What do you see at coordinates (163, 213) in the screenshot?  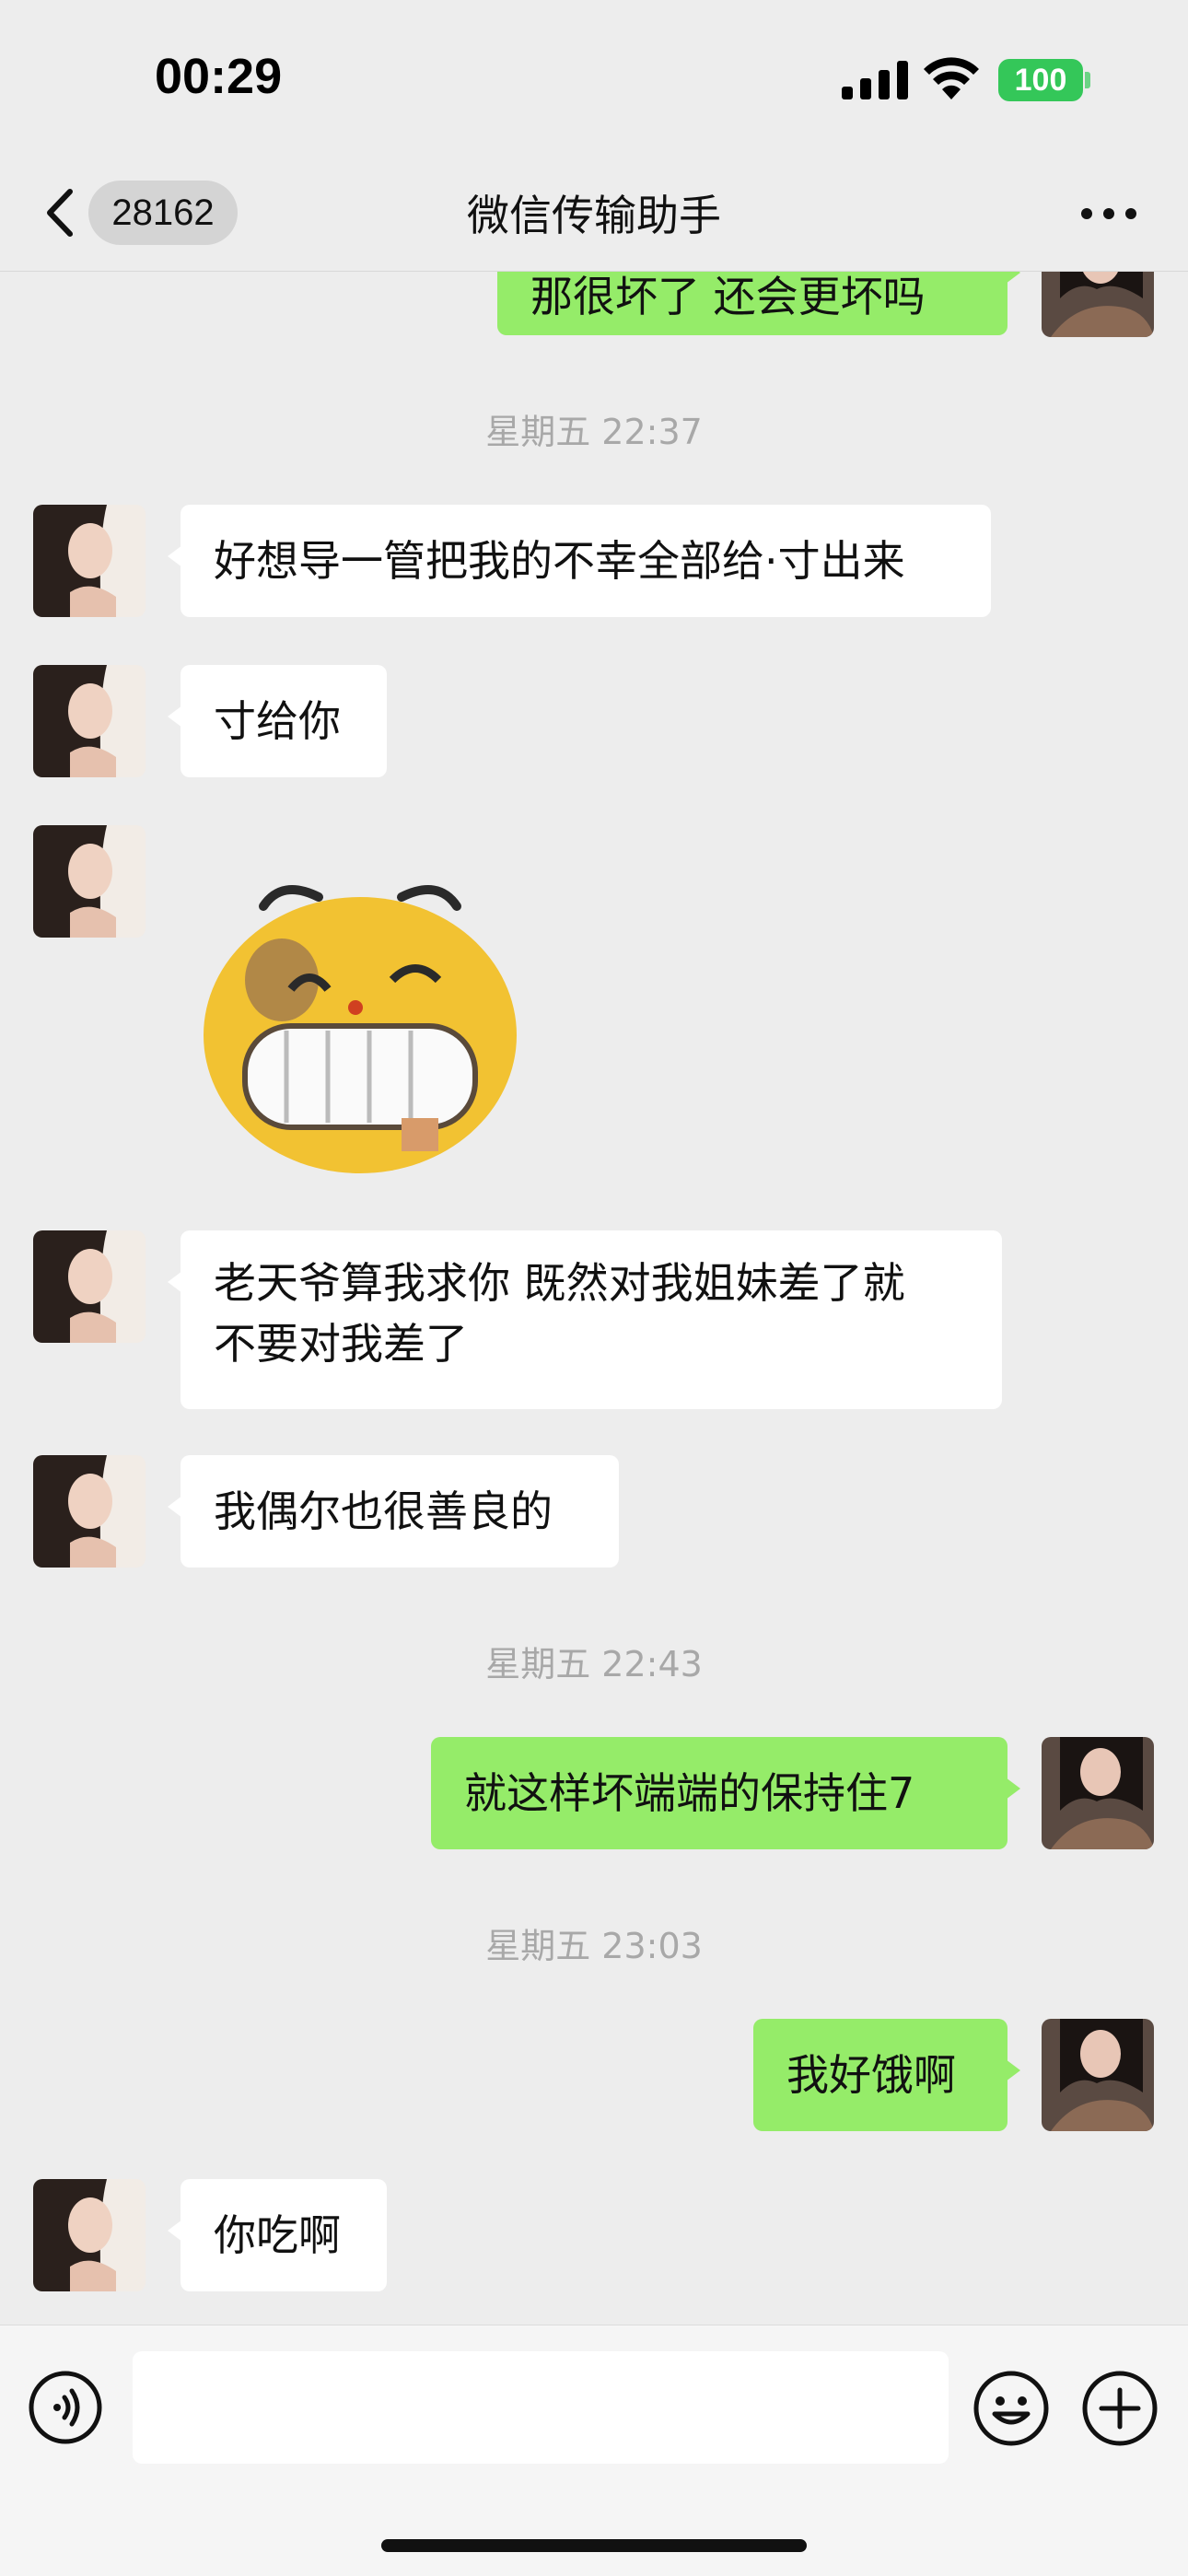 I see `unread-count-badge: 28162` at bounding box center [163, 213].